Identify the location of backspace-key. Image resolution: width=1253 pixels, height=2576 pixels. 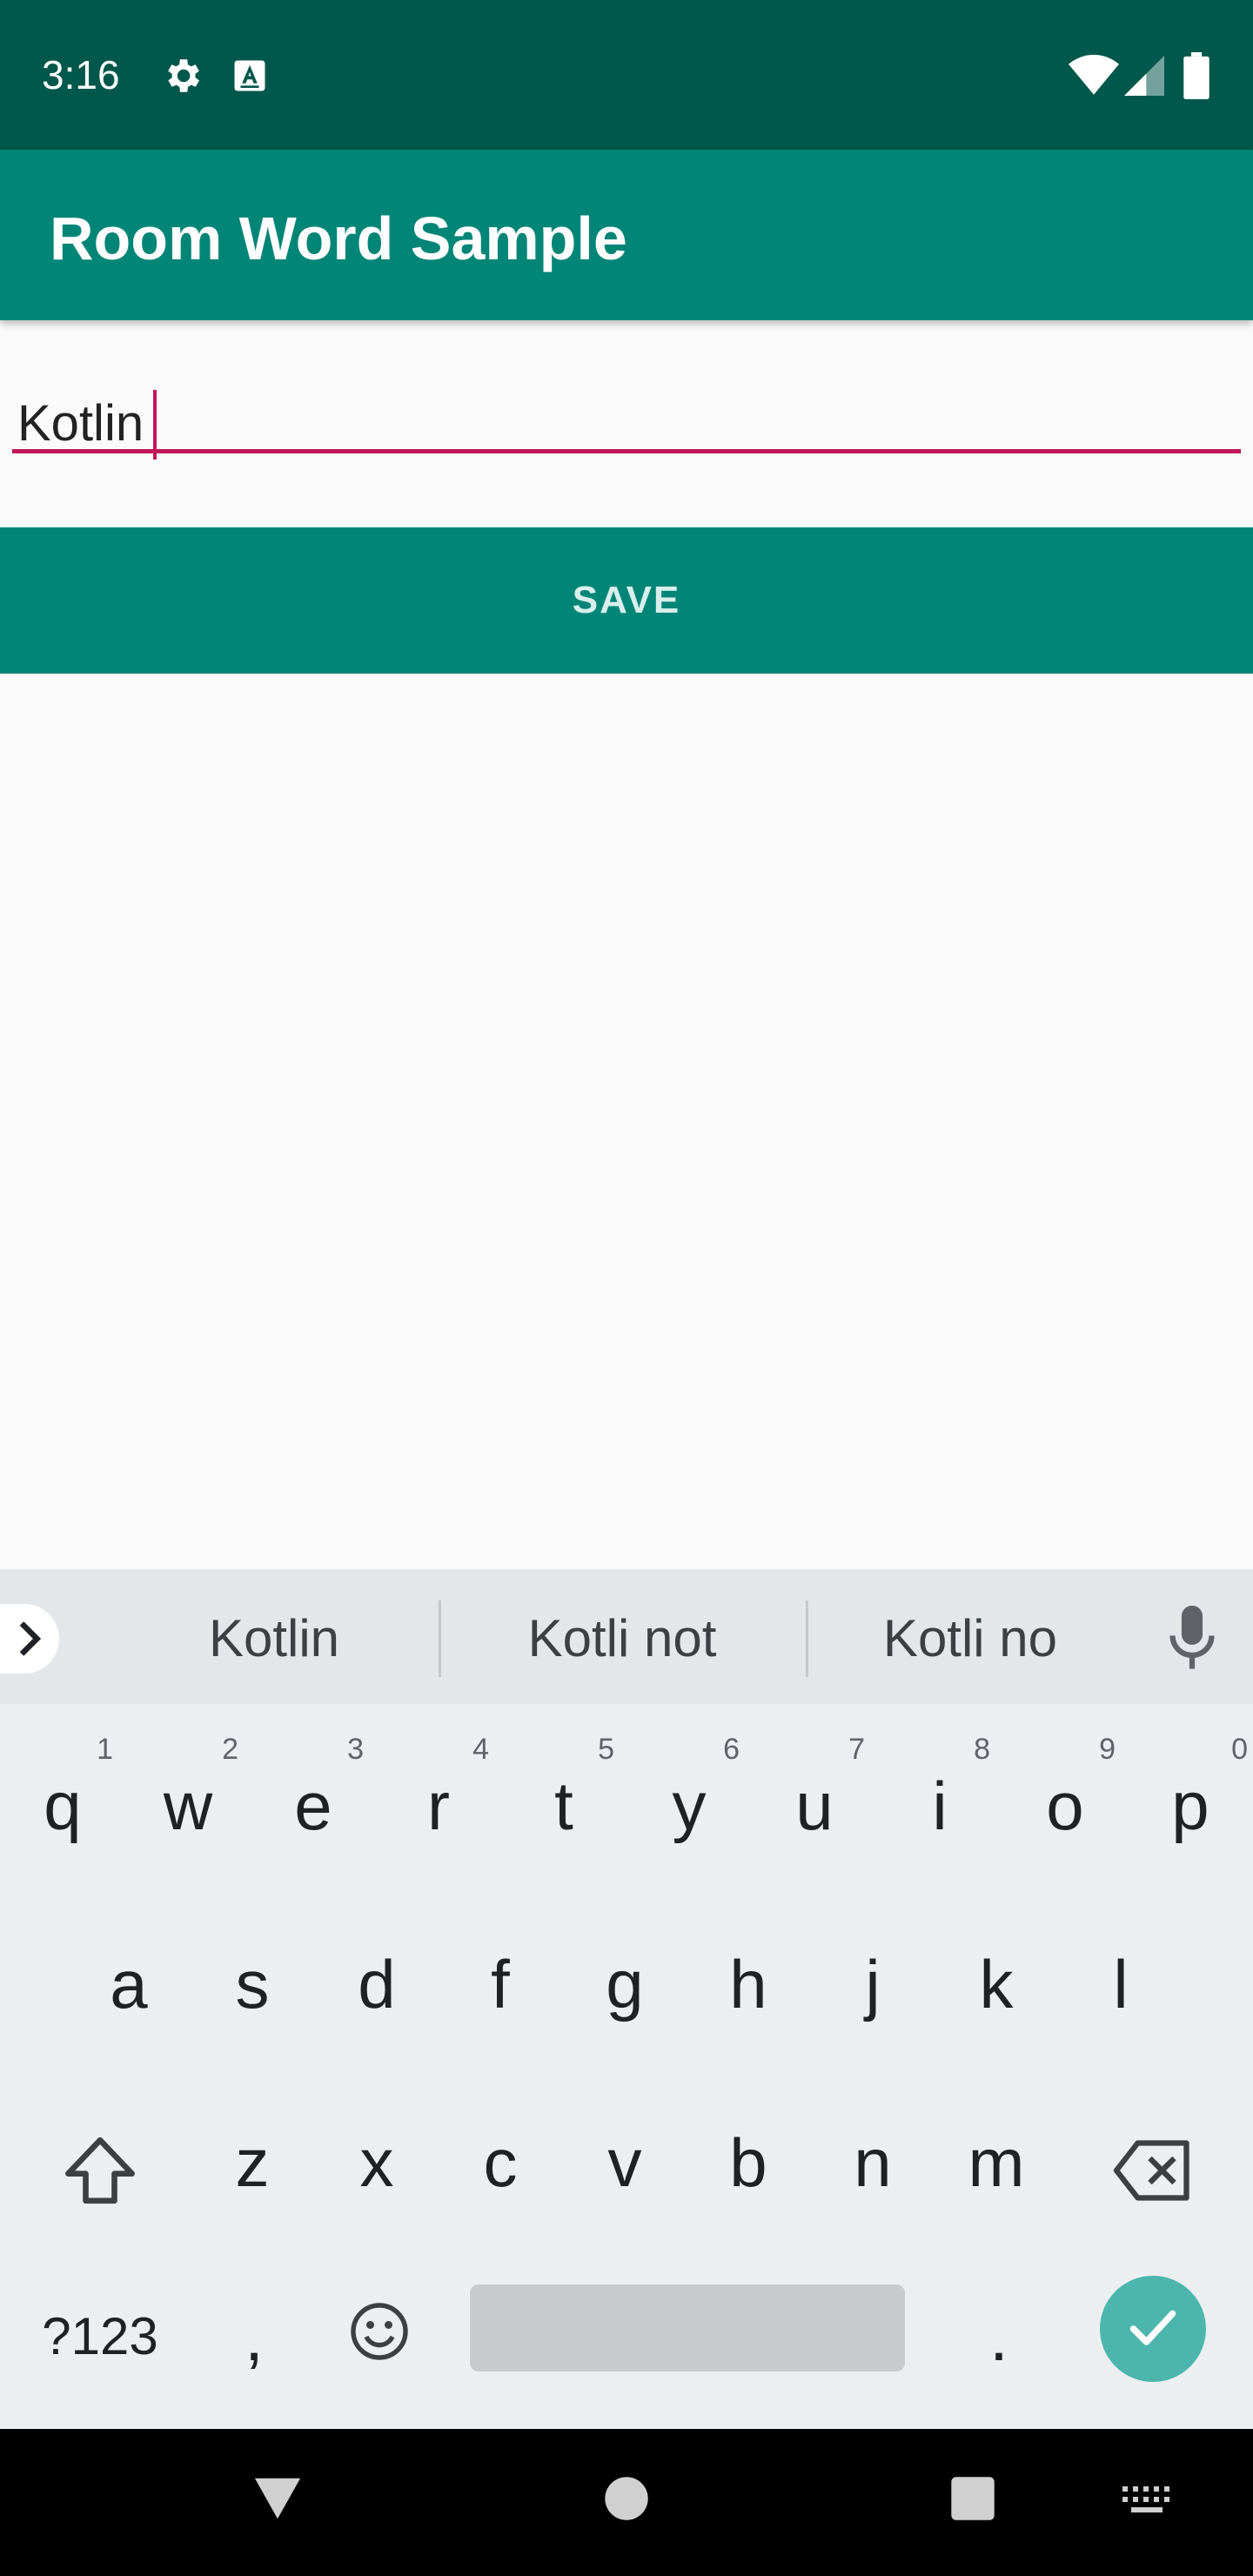
(1153, 2161).